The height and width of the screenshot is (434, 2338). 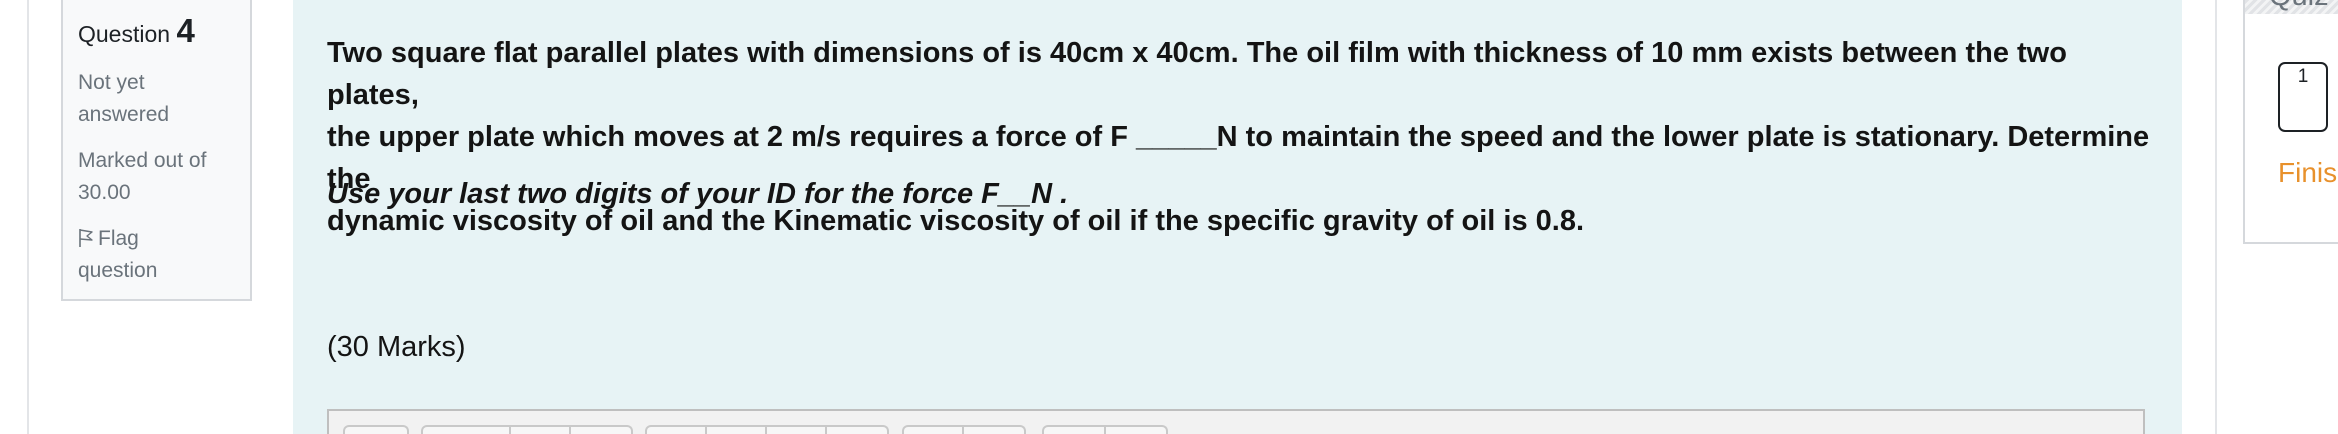 What do you see at coordinates (396, 347) in the screenshot?
I see `question-marks: (30 Marks)` at bounding box center [396, 347].